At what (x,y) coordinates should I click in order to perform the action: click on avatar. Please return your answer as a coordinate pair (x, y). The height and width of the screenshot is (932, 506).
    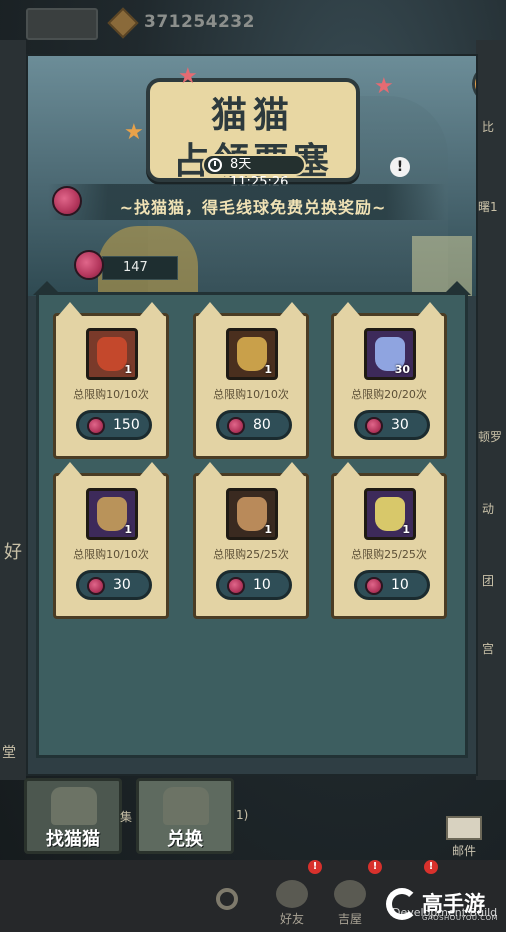
    Looking at the image, I should click on (62, 24).